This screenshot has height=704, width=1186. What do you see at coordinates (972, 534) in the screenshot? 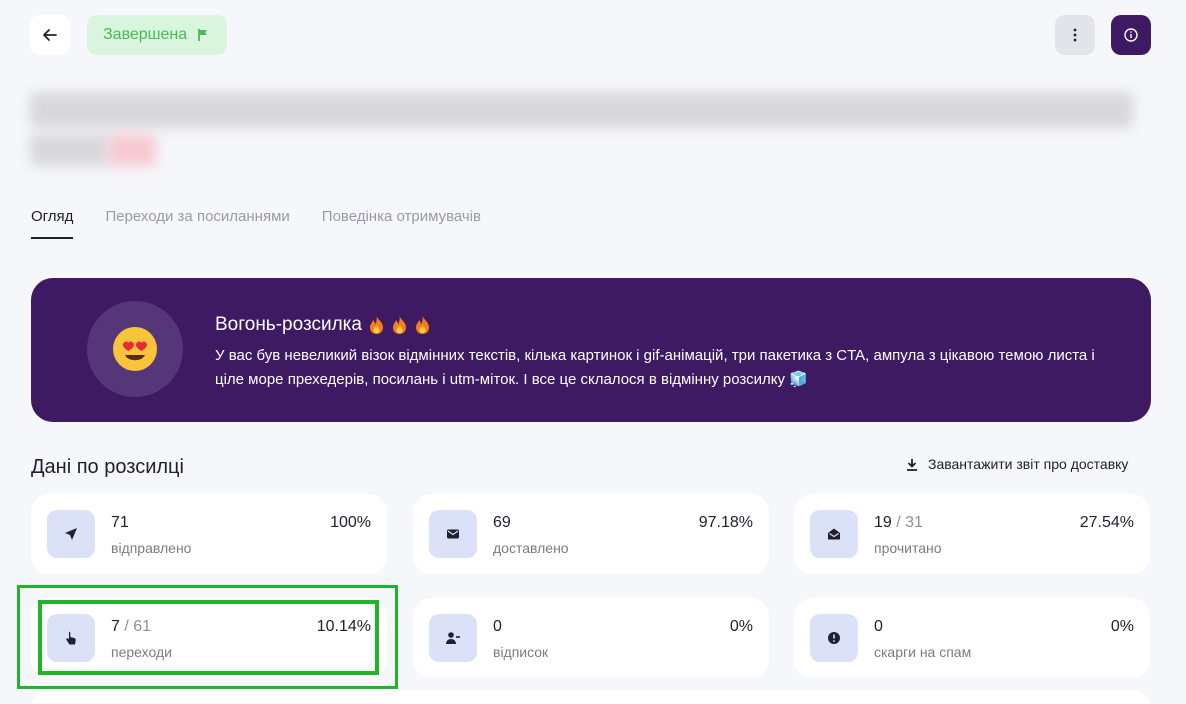
I see `stat-card-read: 19 / 31 прочитано 27.54%` at bounding box center [972, 534].